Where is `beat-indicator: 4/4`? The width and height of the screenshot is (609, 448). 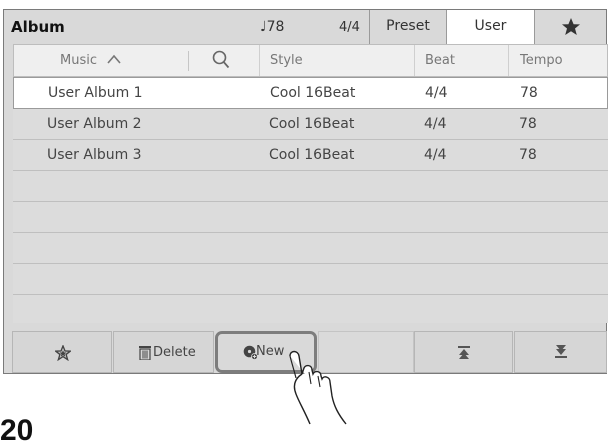 beat-indicator: 4/4 is located at coordinates (349, 27).